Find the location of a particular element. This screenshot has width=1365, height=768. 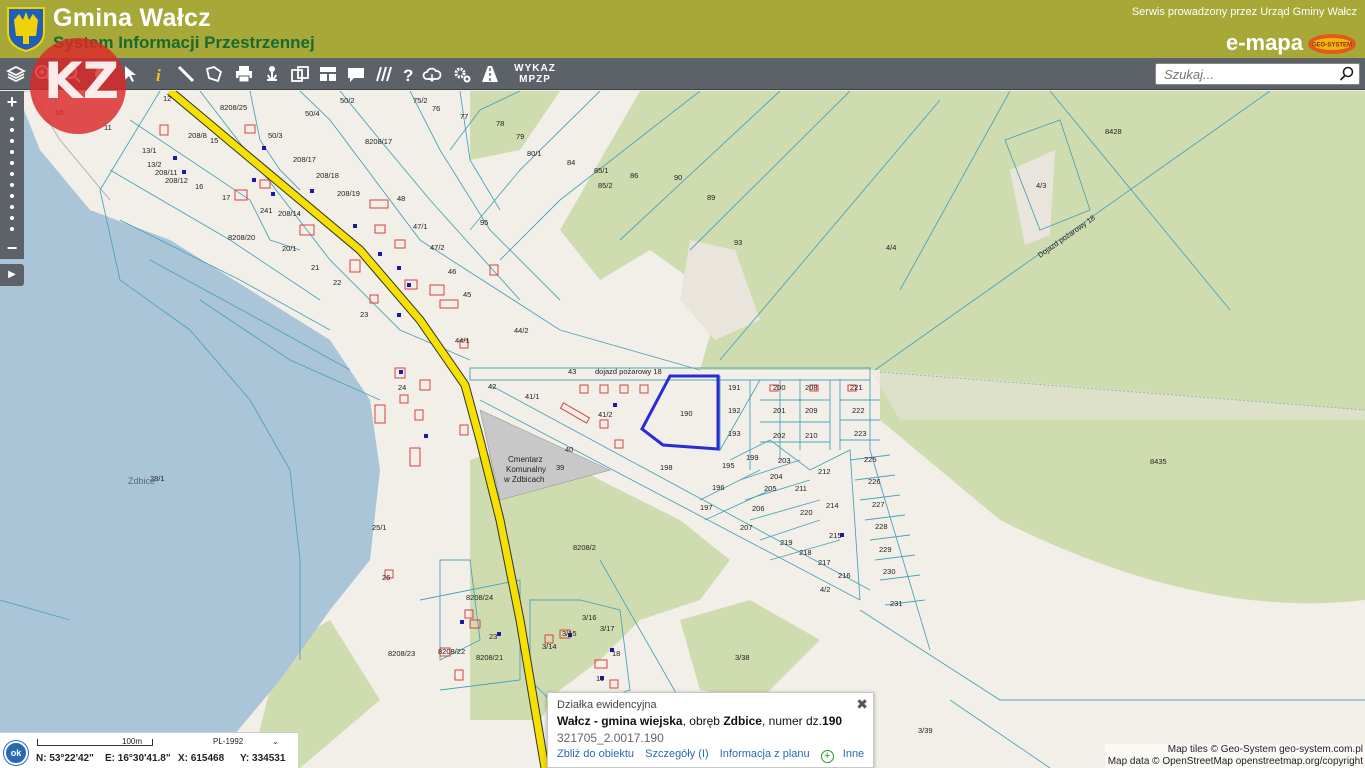

svg-text: 44/1 is located at coordinates (462, 340).